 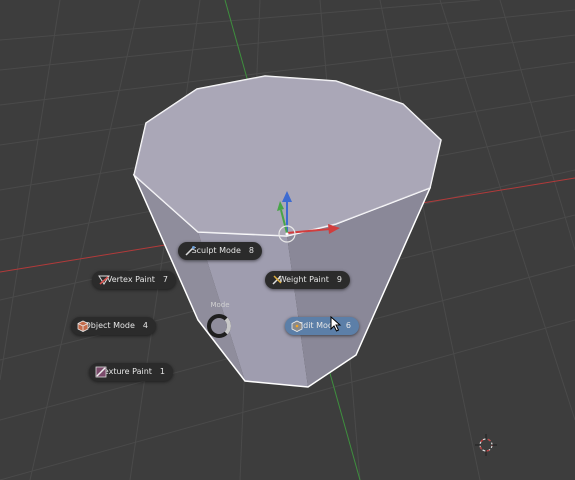 What do you see at coordinates (219, 326) in the screenshot?
I see `pie-menu-direction-indicator` at bounding box center [219, 326].